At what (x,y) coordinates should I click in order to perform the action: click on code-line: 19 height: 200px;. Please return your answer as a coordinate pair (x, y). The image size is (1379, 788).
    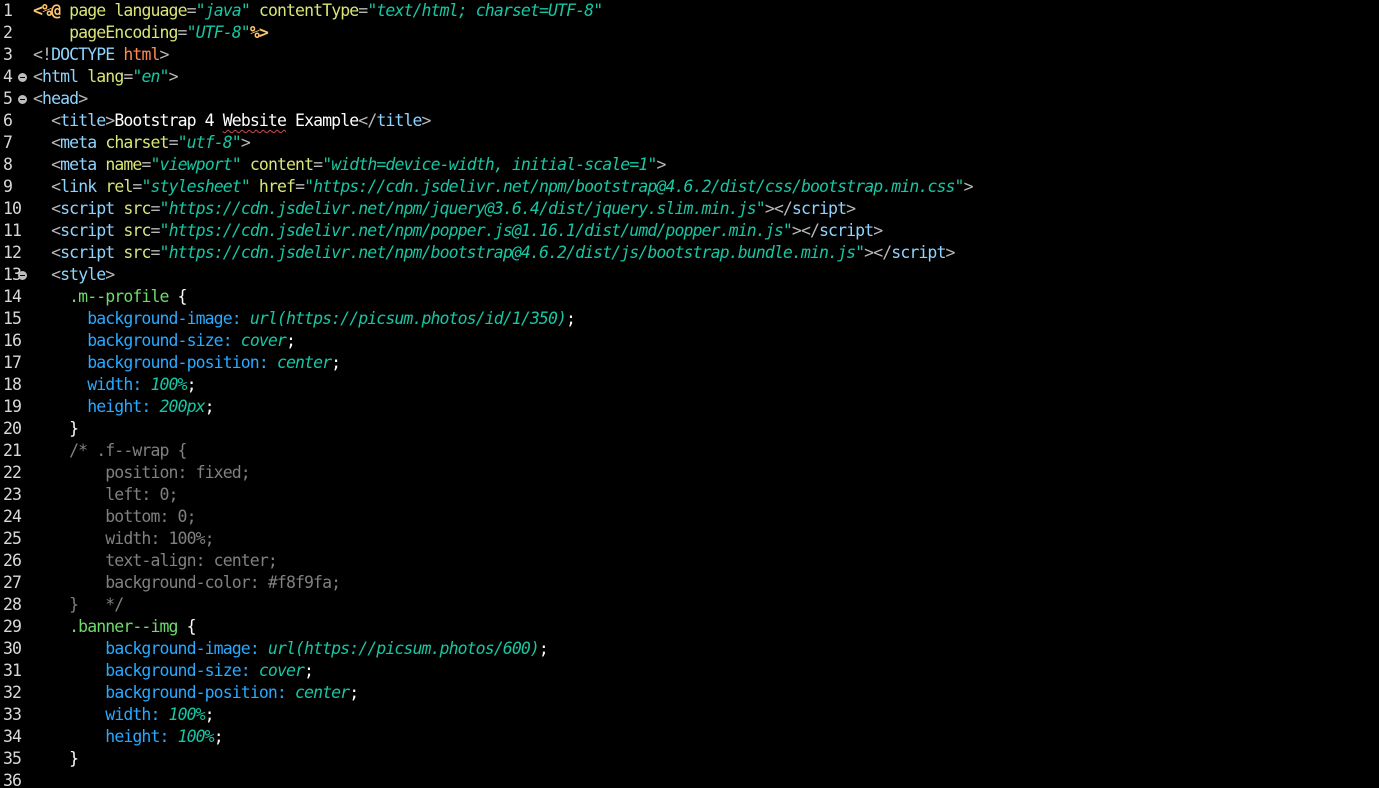
    Looking at the image, I should click on (689, 407).